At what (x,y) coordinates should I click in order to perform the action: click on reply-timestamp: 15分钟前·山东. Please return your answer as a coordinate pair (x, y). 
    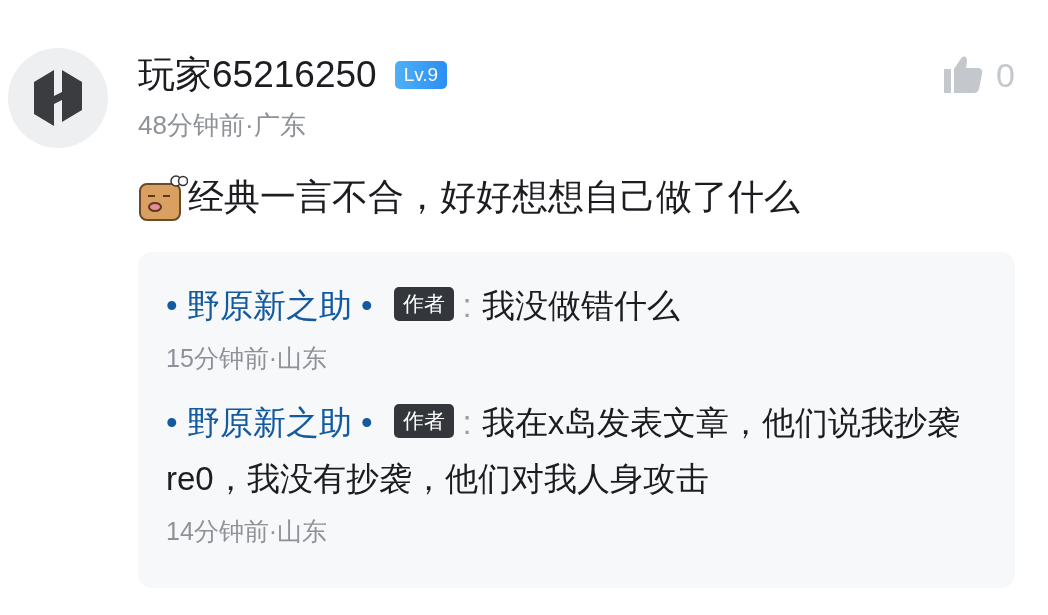
    Looking at the image, I should click on (247, 358).